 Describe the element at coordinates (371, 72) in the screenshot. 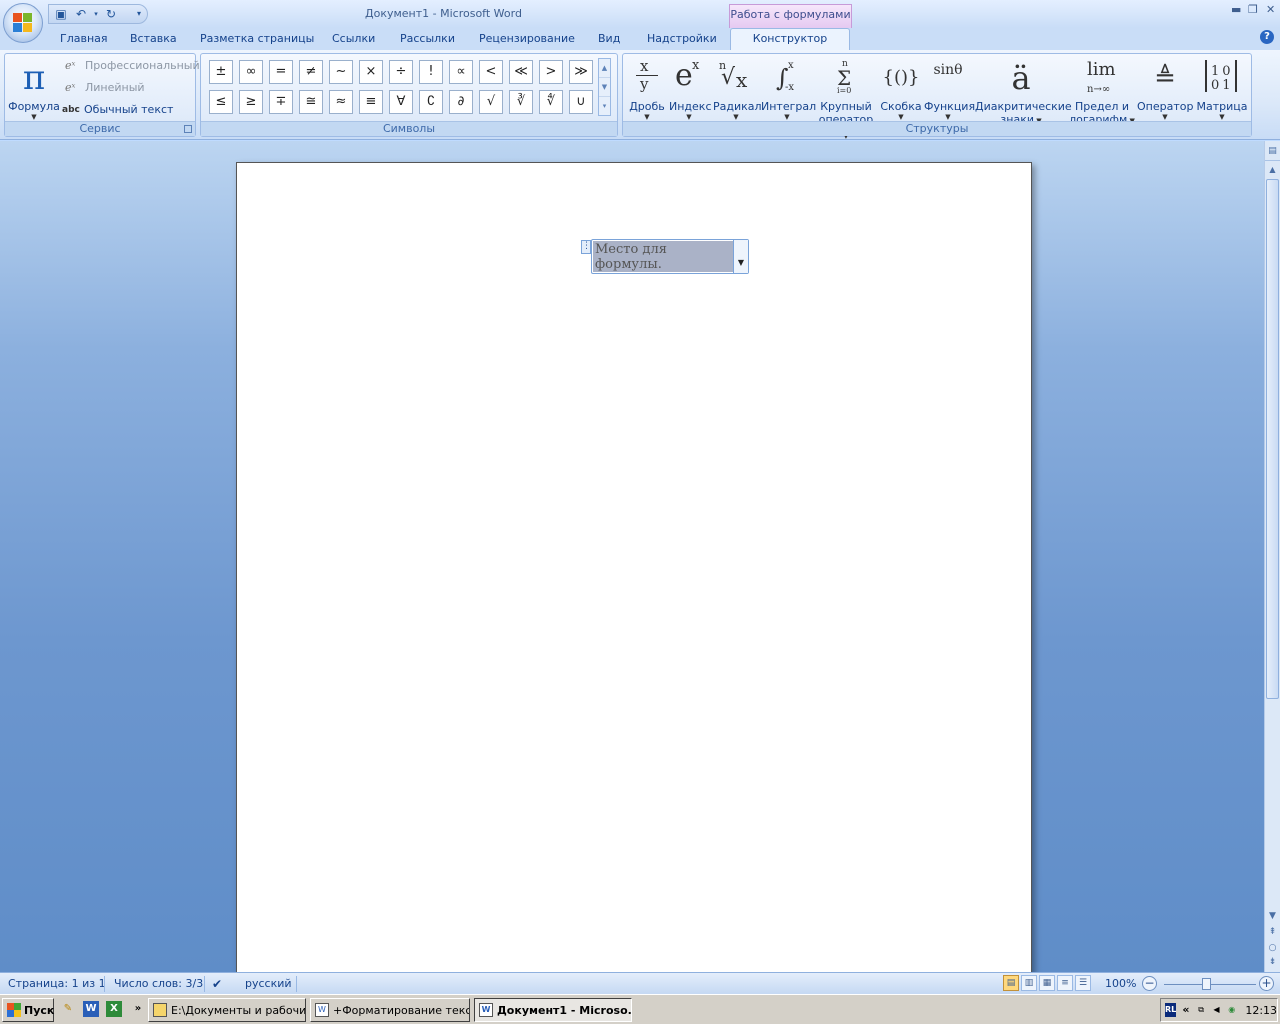

I see `symbol-button: ×` at that location.